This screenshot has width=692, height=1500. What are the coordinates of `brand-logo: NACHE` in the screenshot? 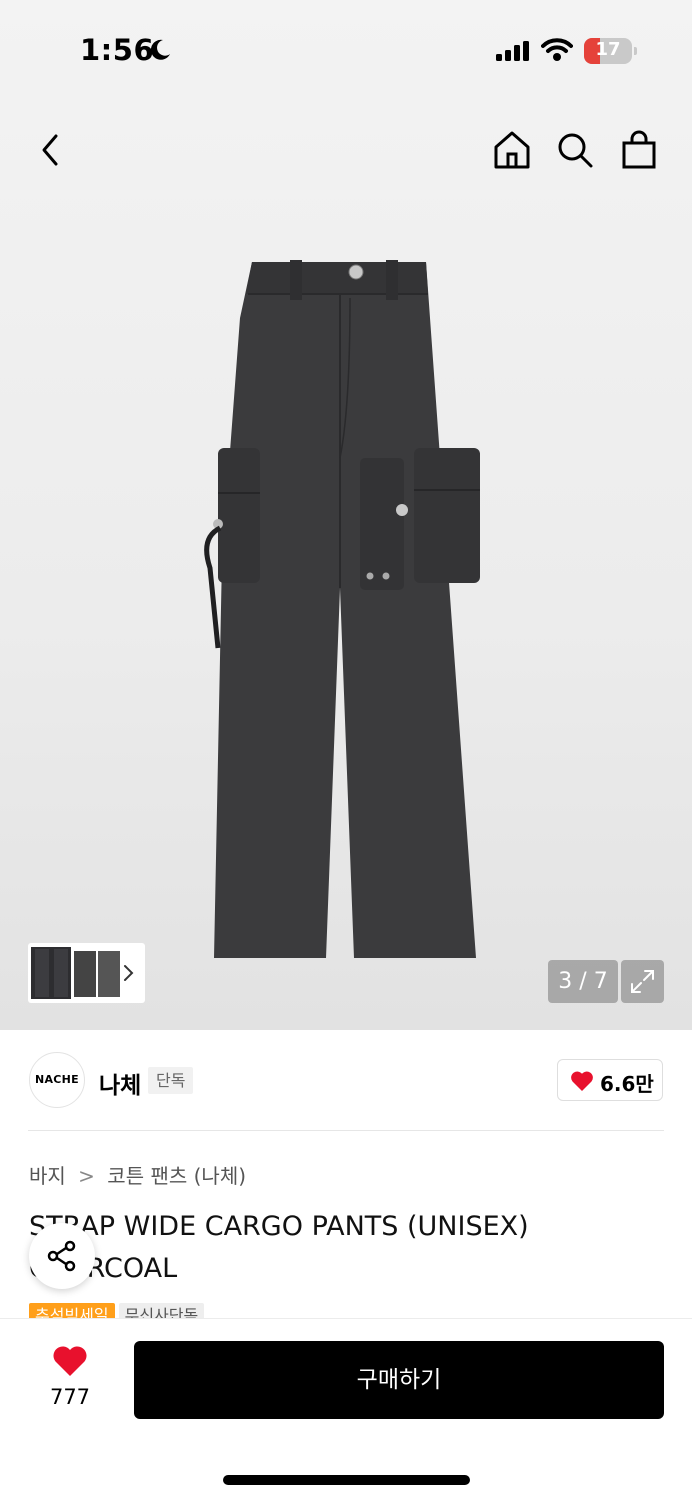 It's located at (57, 1080).